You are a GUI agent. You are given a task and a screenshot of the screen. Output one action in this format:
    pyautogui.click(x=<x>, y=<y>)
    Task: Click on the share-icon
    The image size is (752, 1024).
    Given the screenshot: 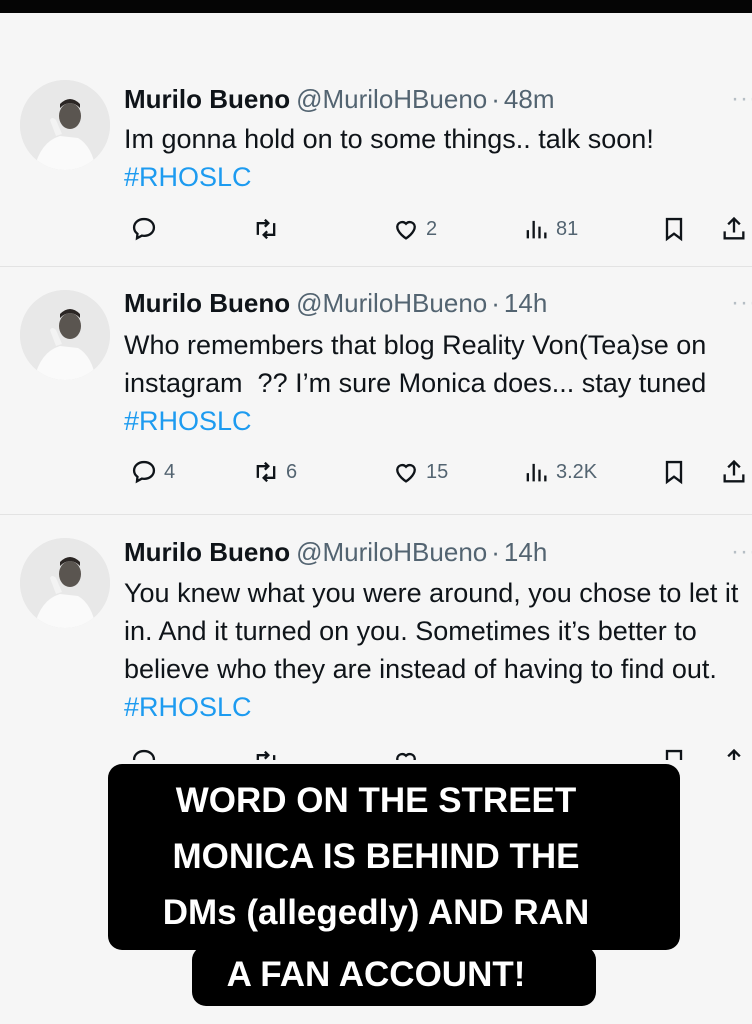 What is the action you would take?
    pyautogui.click(x=734, y=754)
    